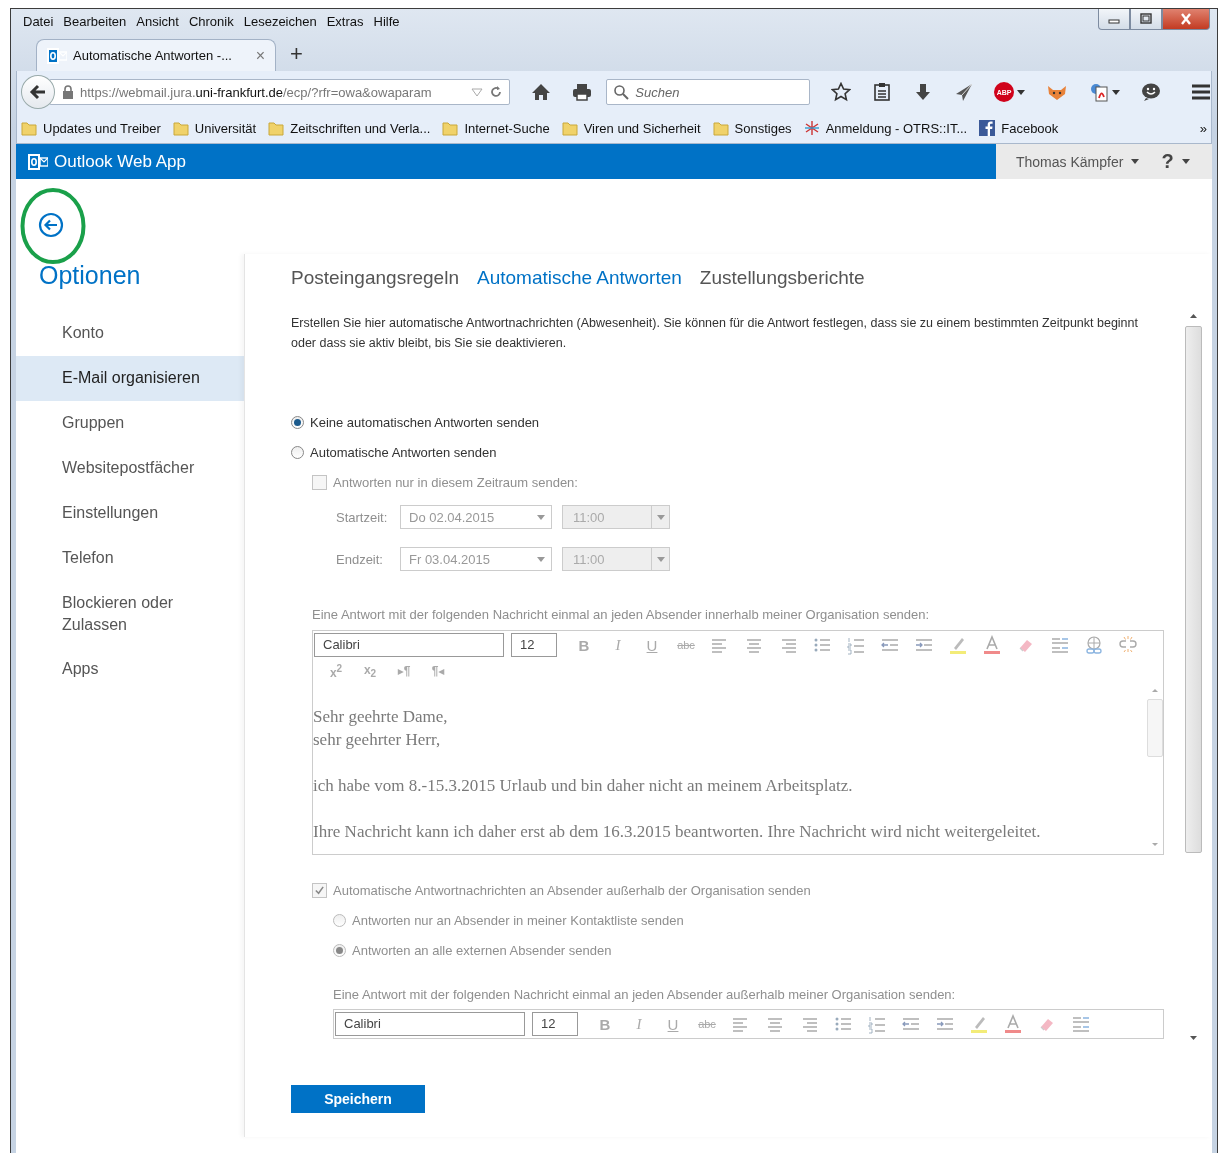  Describe the element at coordinates (296, 54) in the screenshot. I see `new-tab-button: +` at that location.